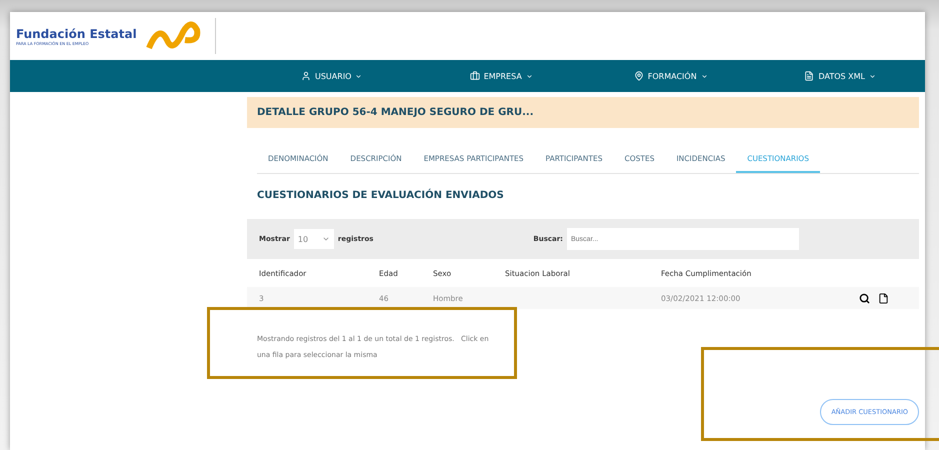 Image resolution: width=939 pixels, height=450 pixels. Describe the element at coordinates (314, 239) in the screenshot. I see `page-size-select: 10` at that location.